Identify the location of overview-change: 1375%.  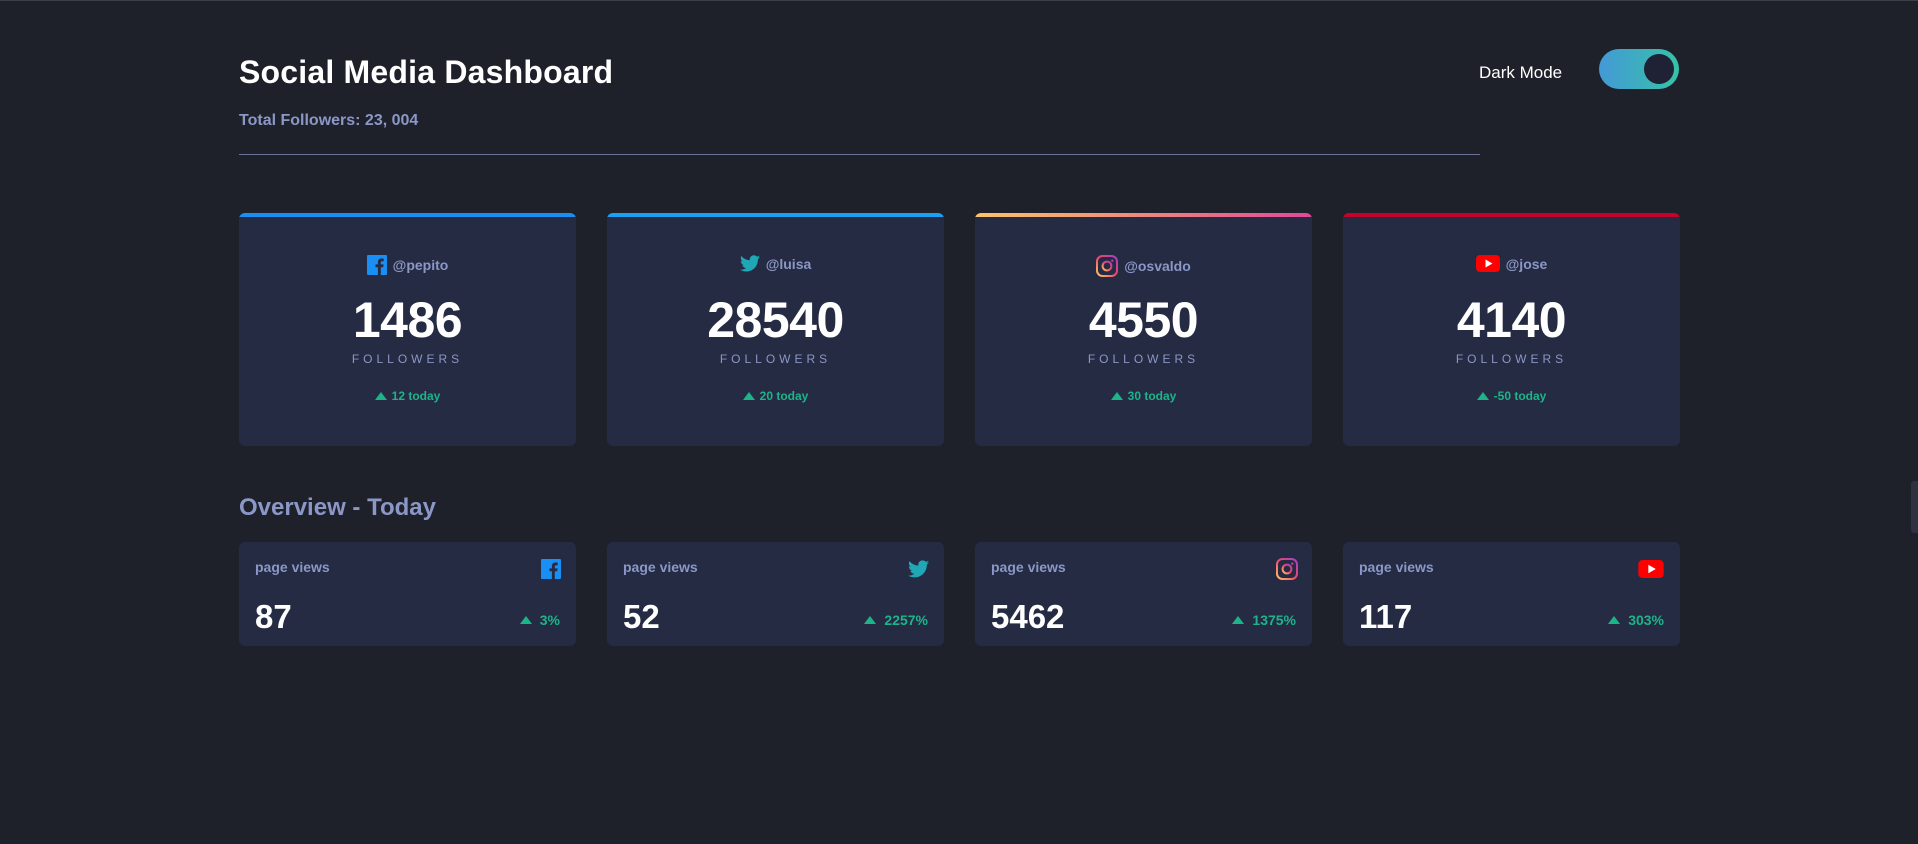
(1264, 620).